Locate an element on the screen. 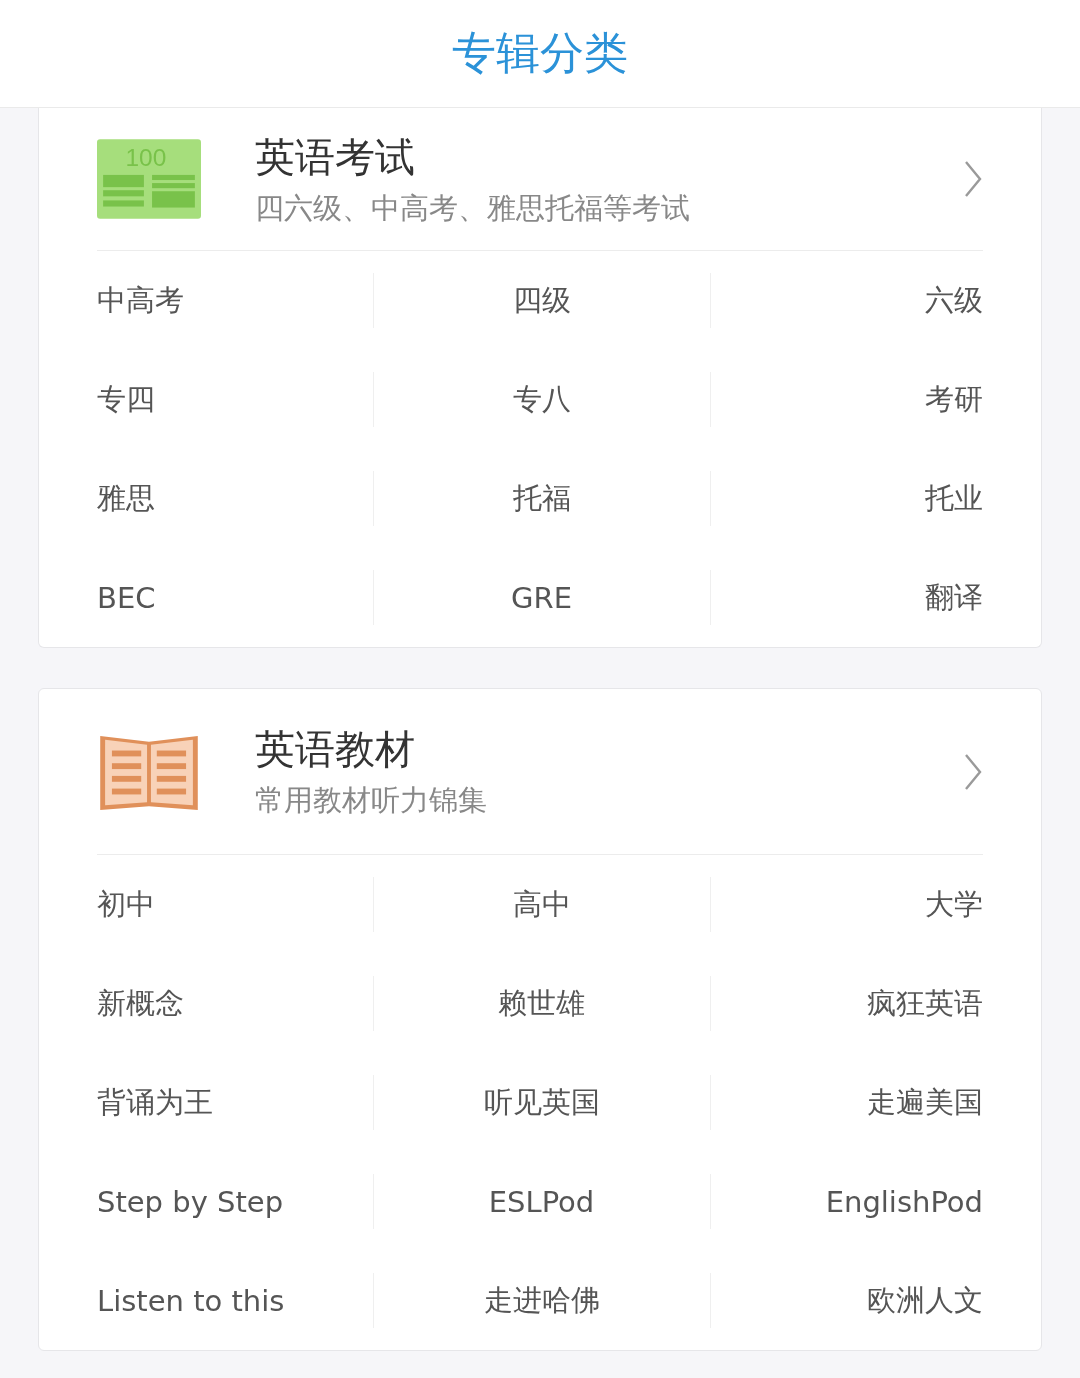  subcategory-link: BEC is located at coordinates (126, 597).